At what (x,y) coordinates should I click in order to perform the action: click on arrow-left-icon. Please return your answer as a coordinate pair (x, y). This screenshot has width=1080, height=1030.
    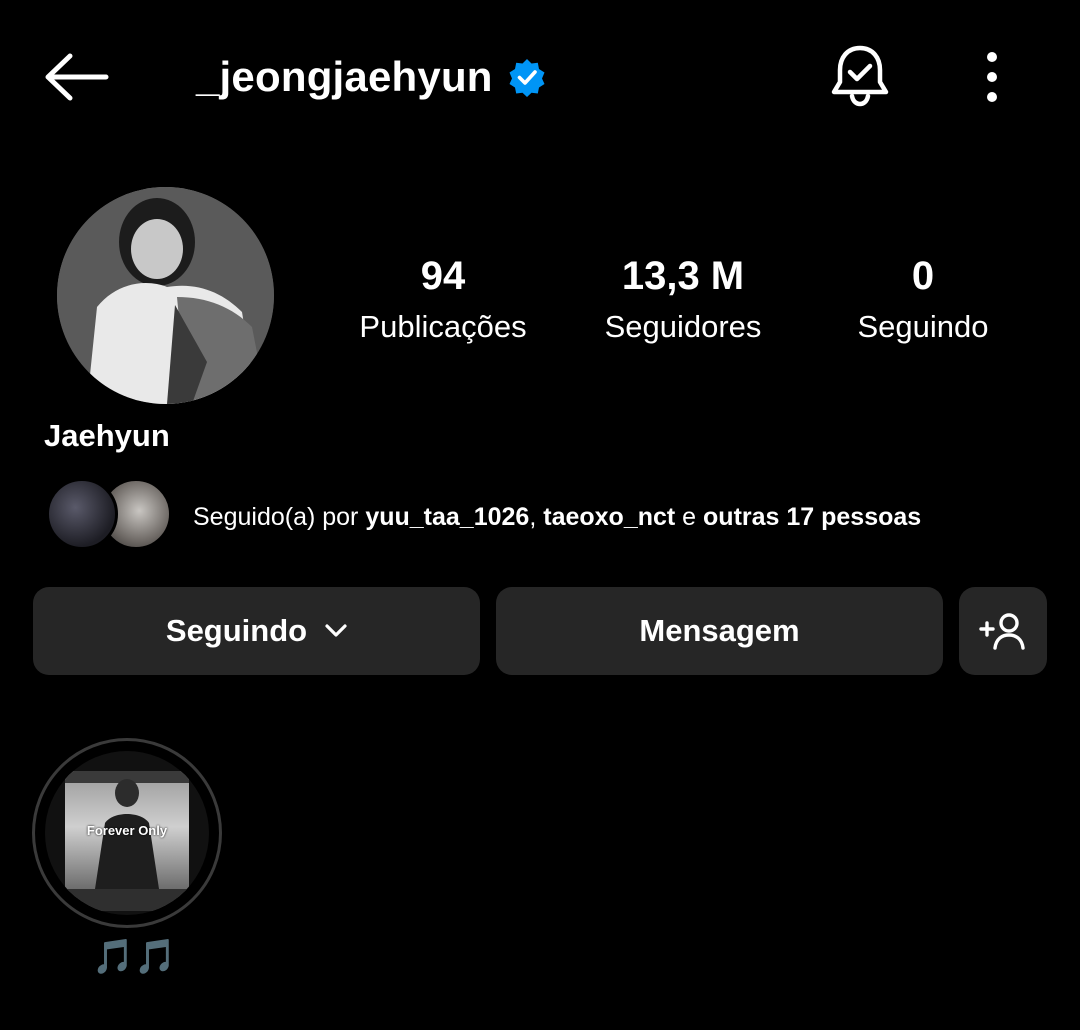
    Looking at the image, I should click on (77, 77).